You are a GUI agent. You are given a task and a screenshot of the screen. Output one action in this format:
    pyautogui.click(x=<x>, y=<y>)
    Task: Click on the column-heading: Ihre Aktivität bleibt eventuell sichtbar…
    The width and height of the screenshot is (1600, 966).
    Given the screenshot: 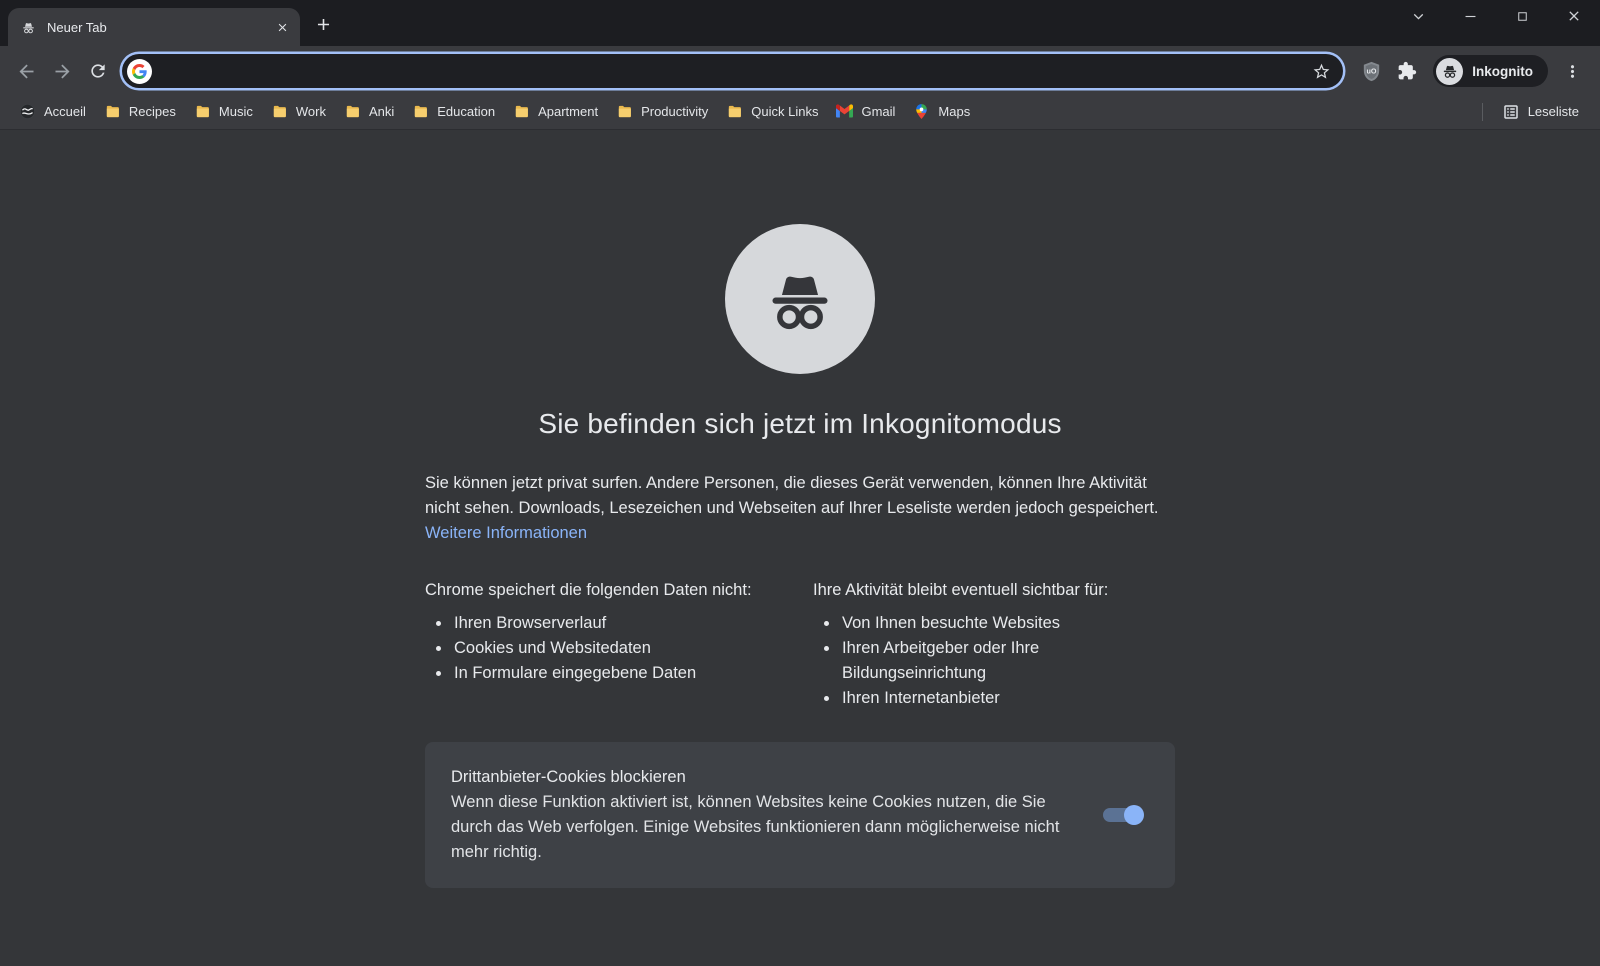 What is the action you would take?
    pyautogui.click(x=961, y=590)
    